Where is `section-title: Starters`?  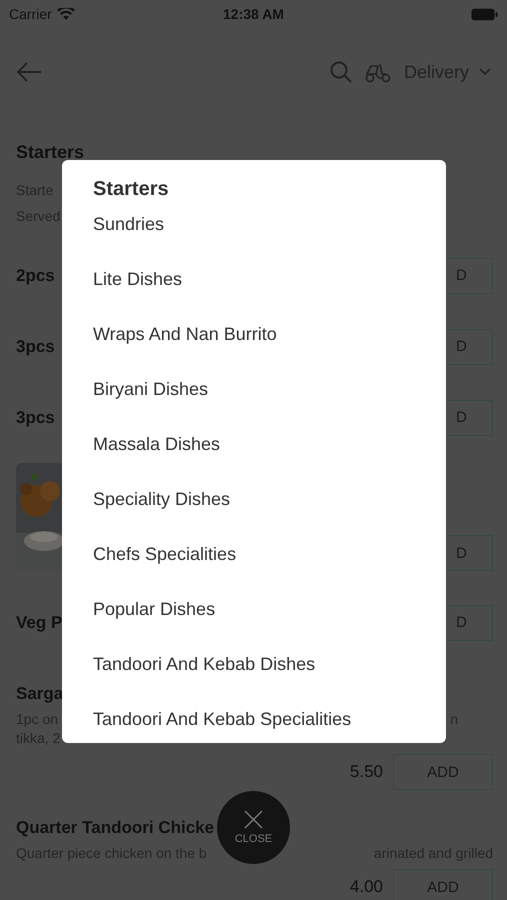 section-title: Starters is located at coordinates (51, 152).